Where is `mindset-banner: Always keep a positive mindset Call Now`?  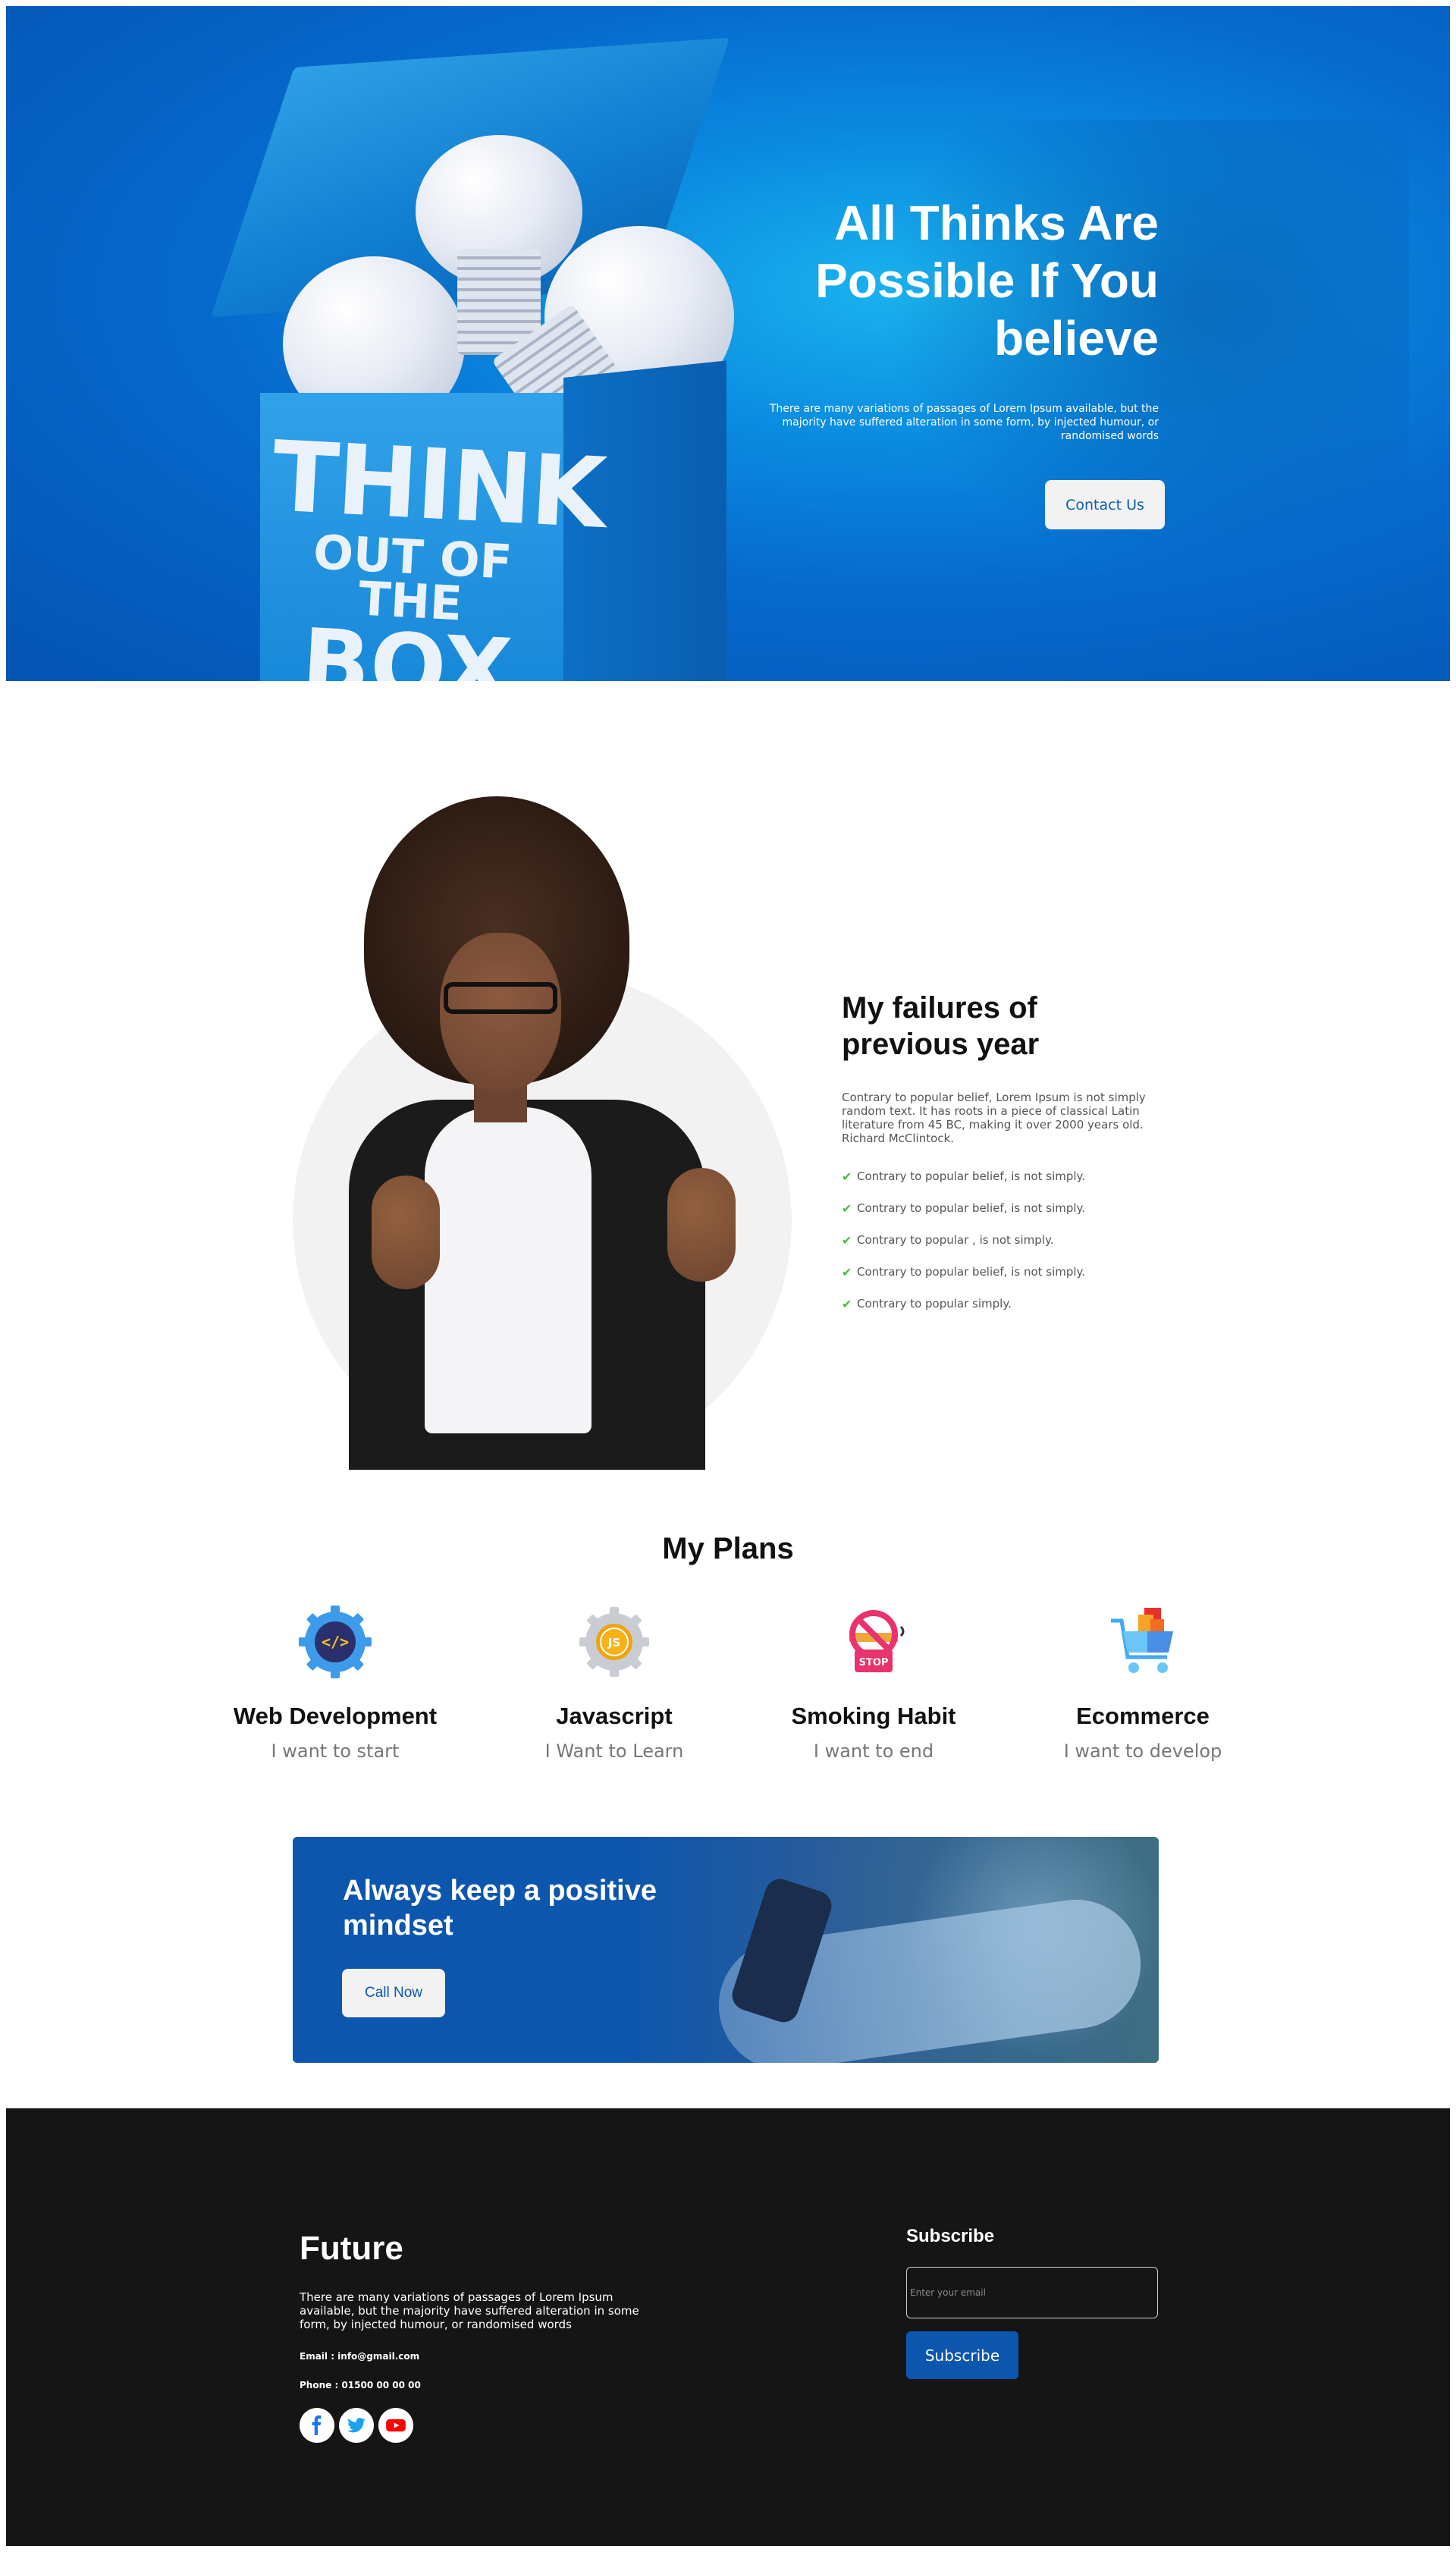
mindset-banner: Always keep a positive mindset Call Now is located at coordinates (726, 1950).